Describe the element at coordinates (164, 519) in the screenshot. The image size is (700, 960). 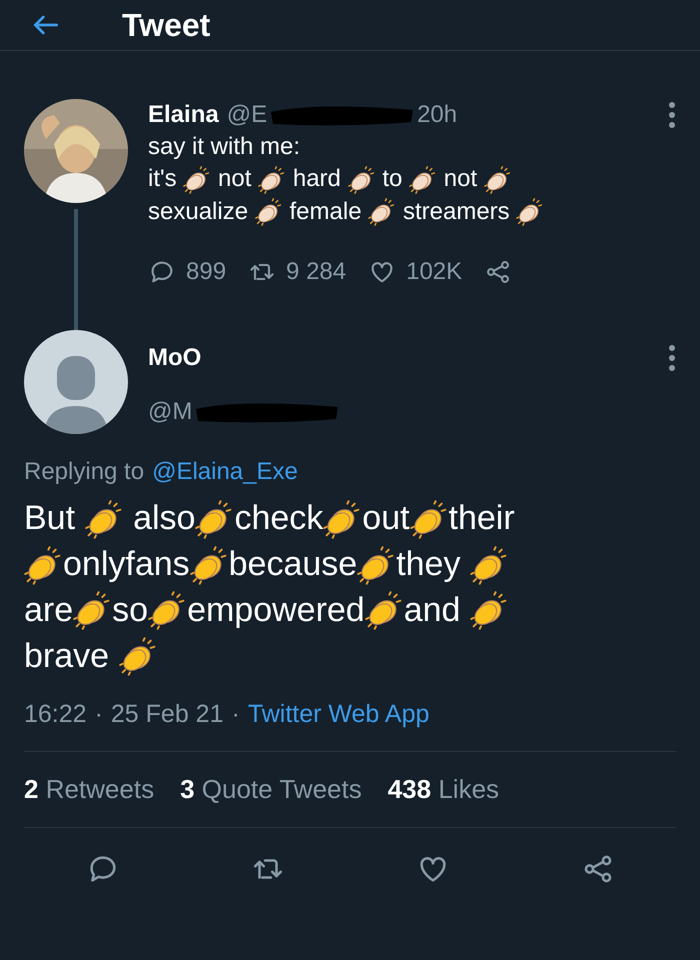
I see `tweet-text: also` at that location.